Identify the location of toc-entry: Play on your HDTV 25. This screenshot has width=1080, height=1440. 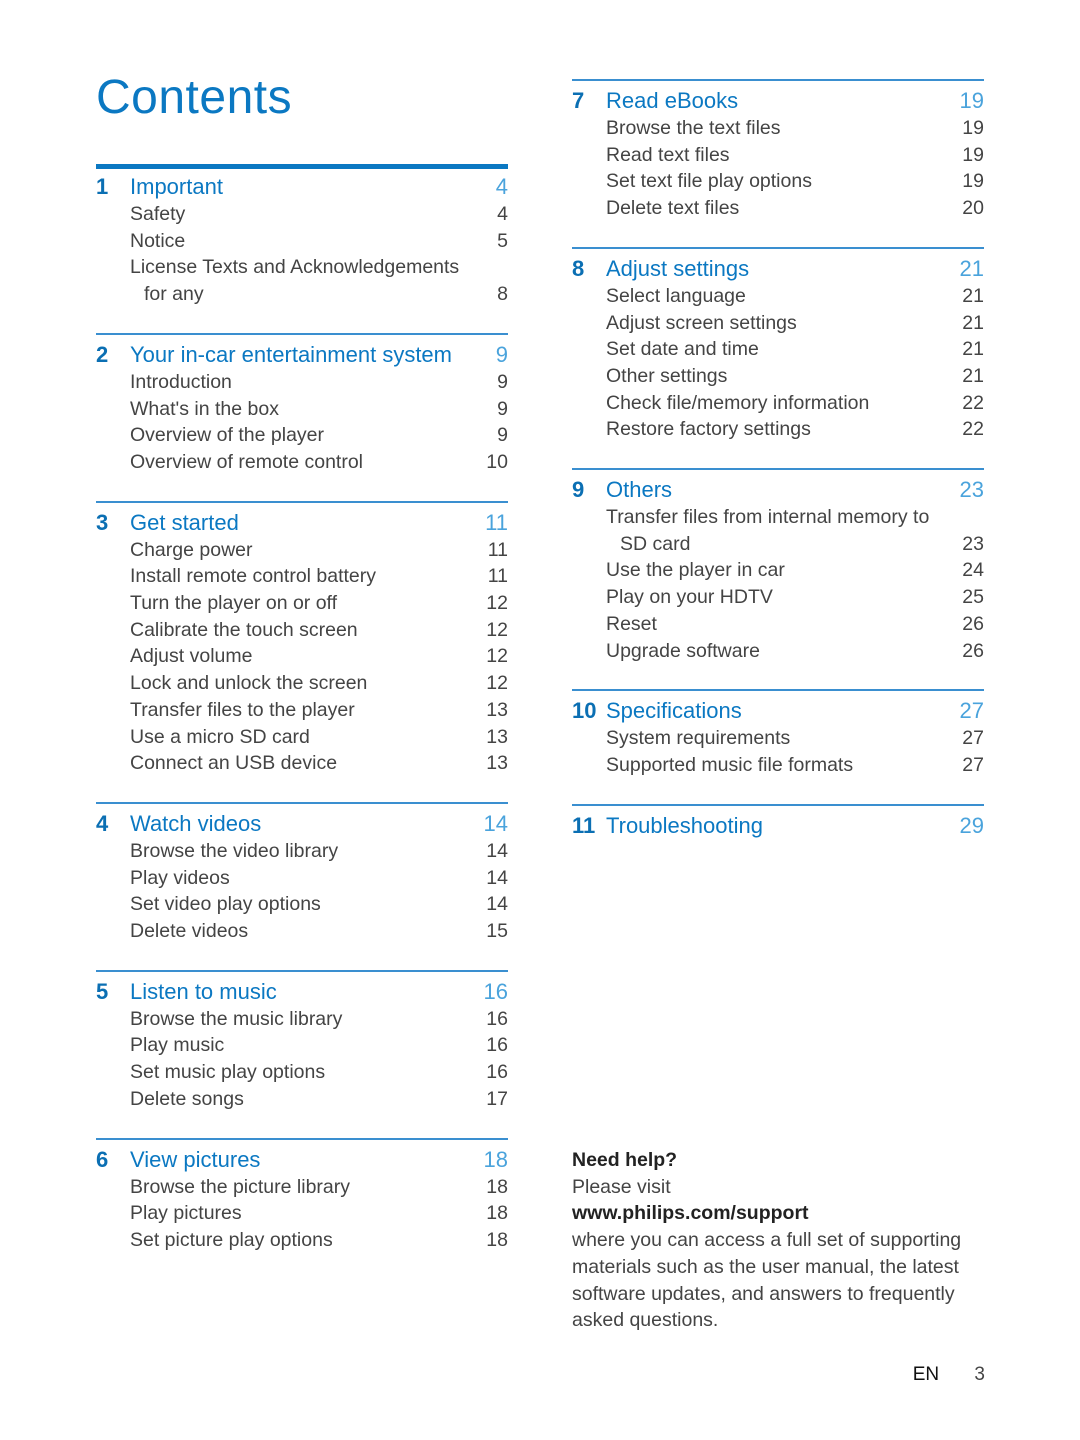
(778, 597).